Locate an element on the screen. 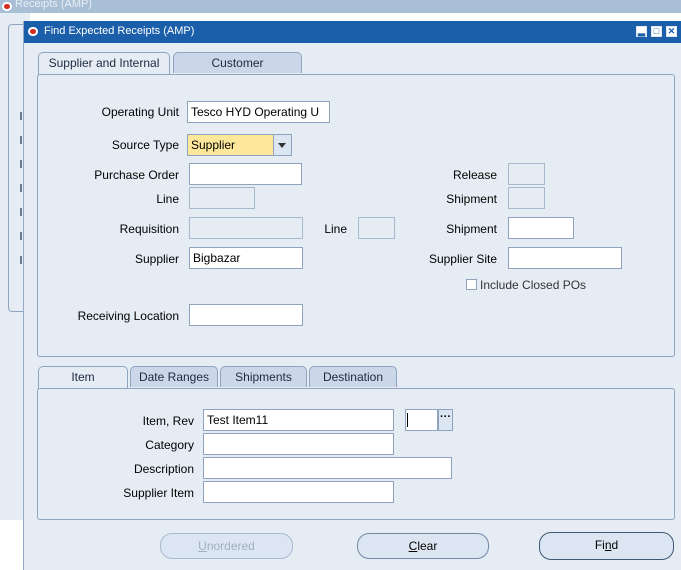 The height and width of the screenshot is (570, 681). description-field is located at coordinates (327, 468).